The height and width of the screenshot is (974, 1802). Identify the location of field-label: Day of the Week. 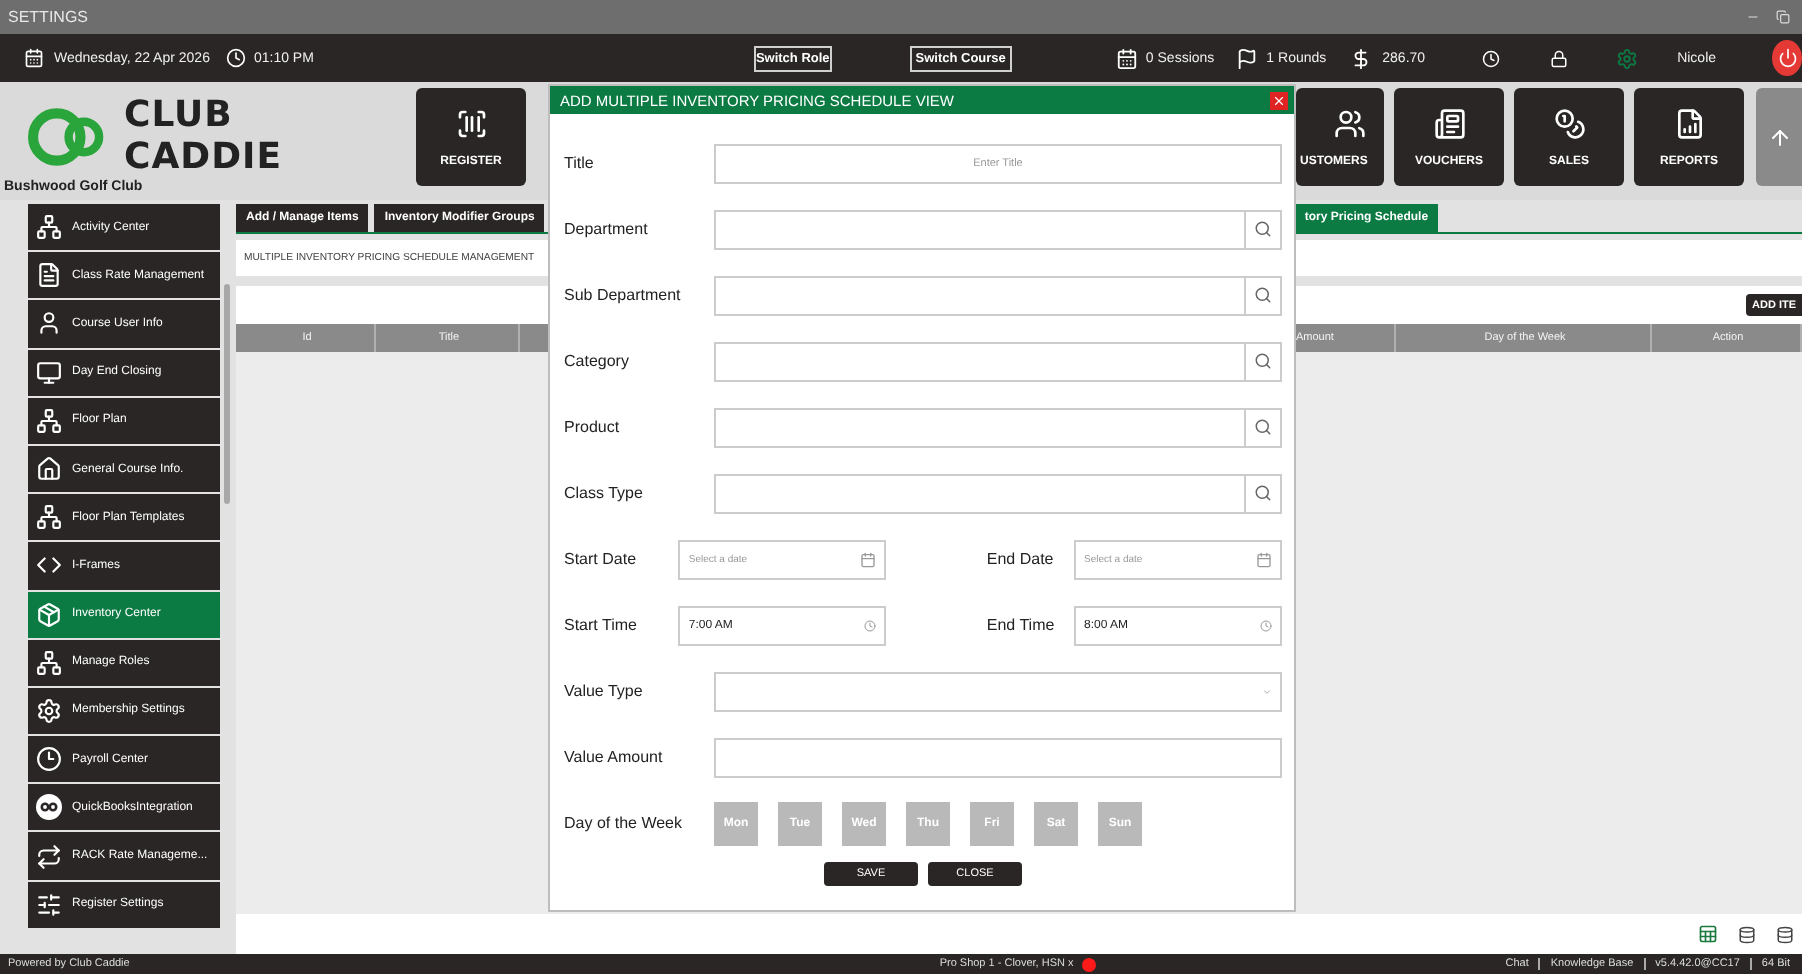
(624, 823).